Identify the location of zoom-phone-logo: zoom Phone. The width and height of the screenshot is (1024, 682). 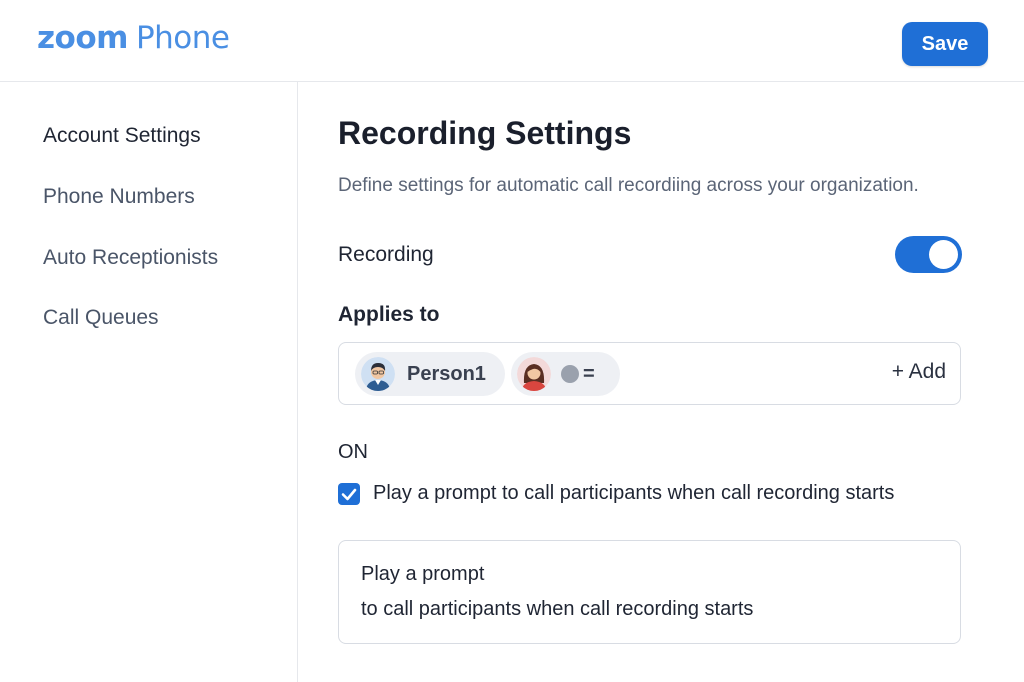
(133, 40).